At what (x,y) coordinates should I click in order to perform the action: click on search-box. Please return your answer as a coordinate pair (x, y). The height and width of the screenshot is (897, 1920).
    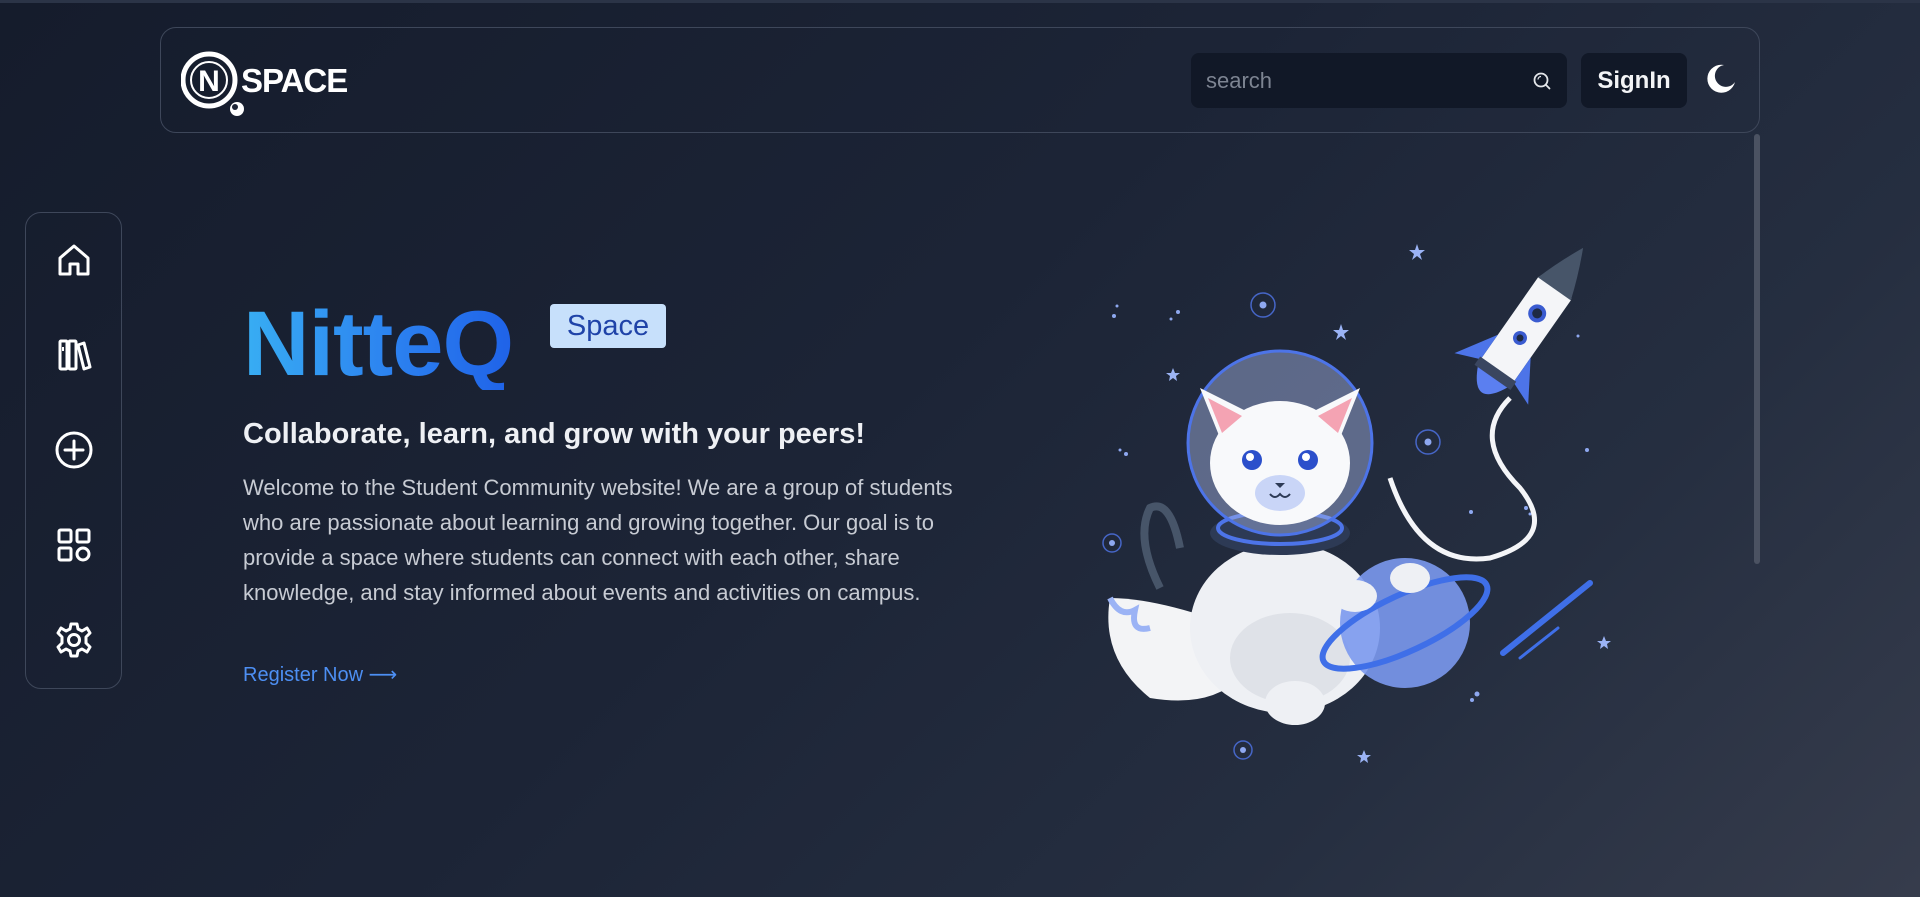
    Looking at the image, I should click on (1379, 80).